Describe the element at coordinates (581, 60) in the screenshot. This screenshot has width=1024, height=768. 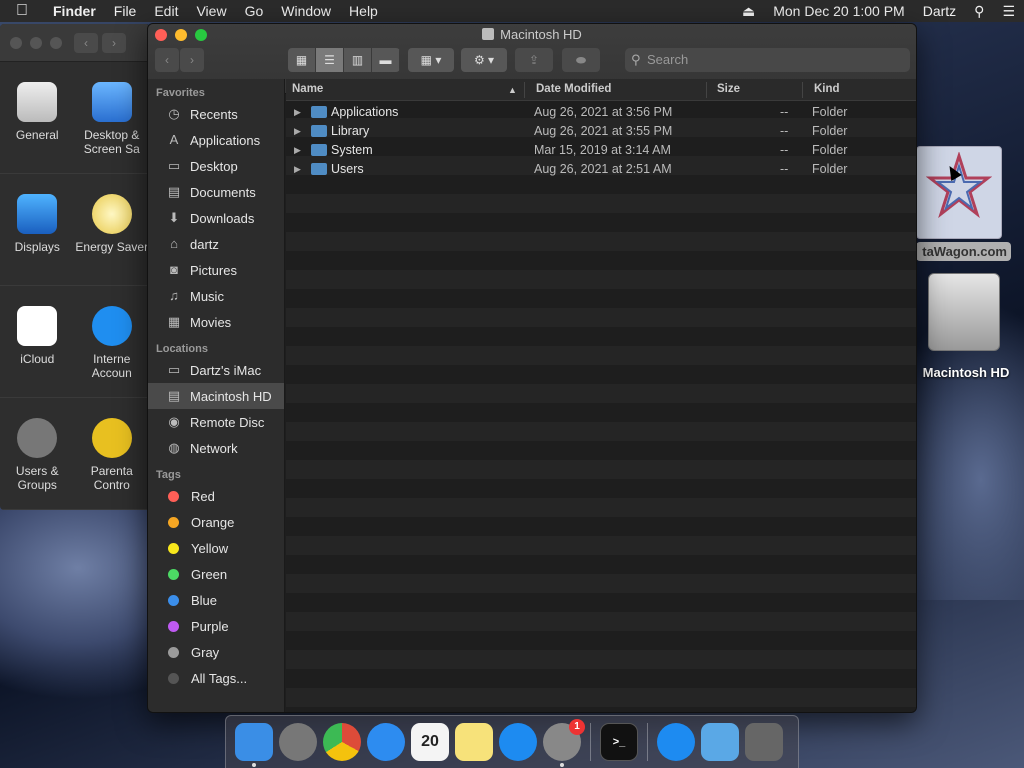
I see `tag-button: ⬬` at that location.